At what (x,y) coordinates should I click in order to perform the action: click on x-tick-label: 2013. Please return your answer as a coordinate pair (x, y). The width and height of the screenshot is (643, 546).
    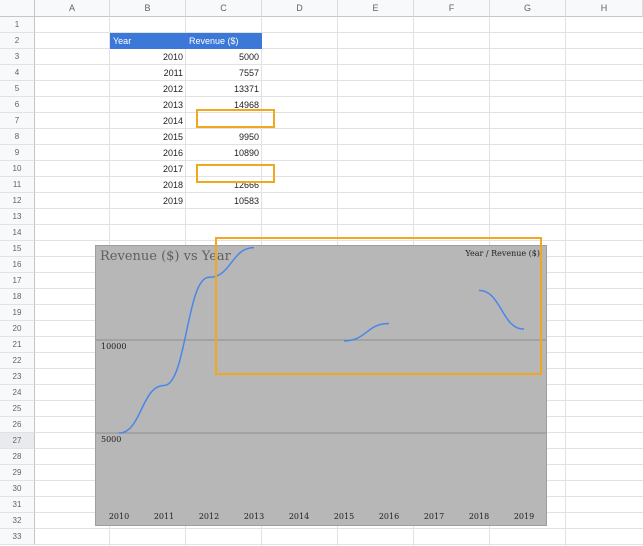
    Looking at the image, I should click on (254, 516).